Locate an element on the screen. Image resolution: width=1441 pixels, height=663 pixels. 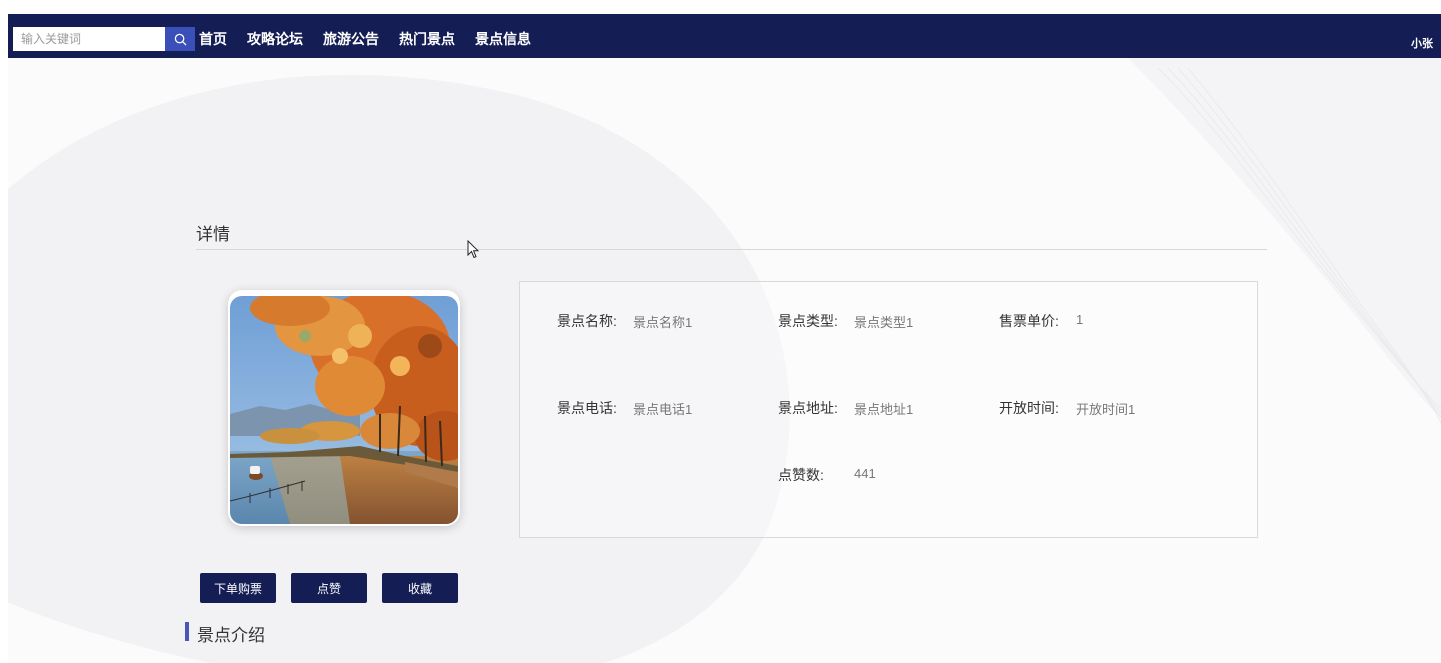
field-hours-value: 开放时间1 is located at coordinates (1106, 409).